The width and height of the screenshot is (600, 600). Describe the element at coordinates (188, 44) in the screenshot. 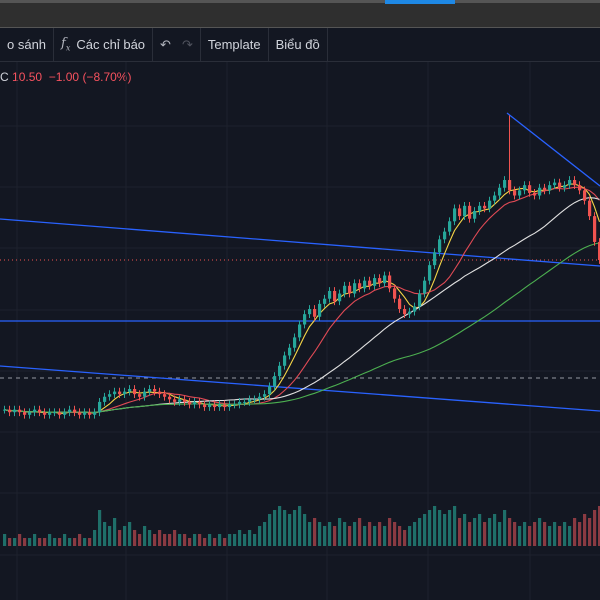

I see `redo-button: ↷` at that location.